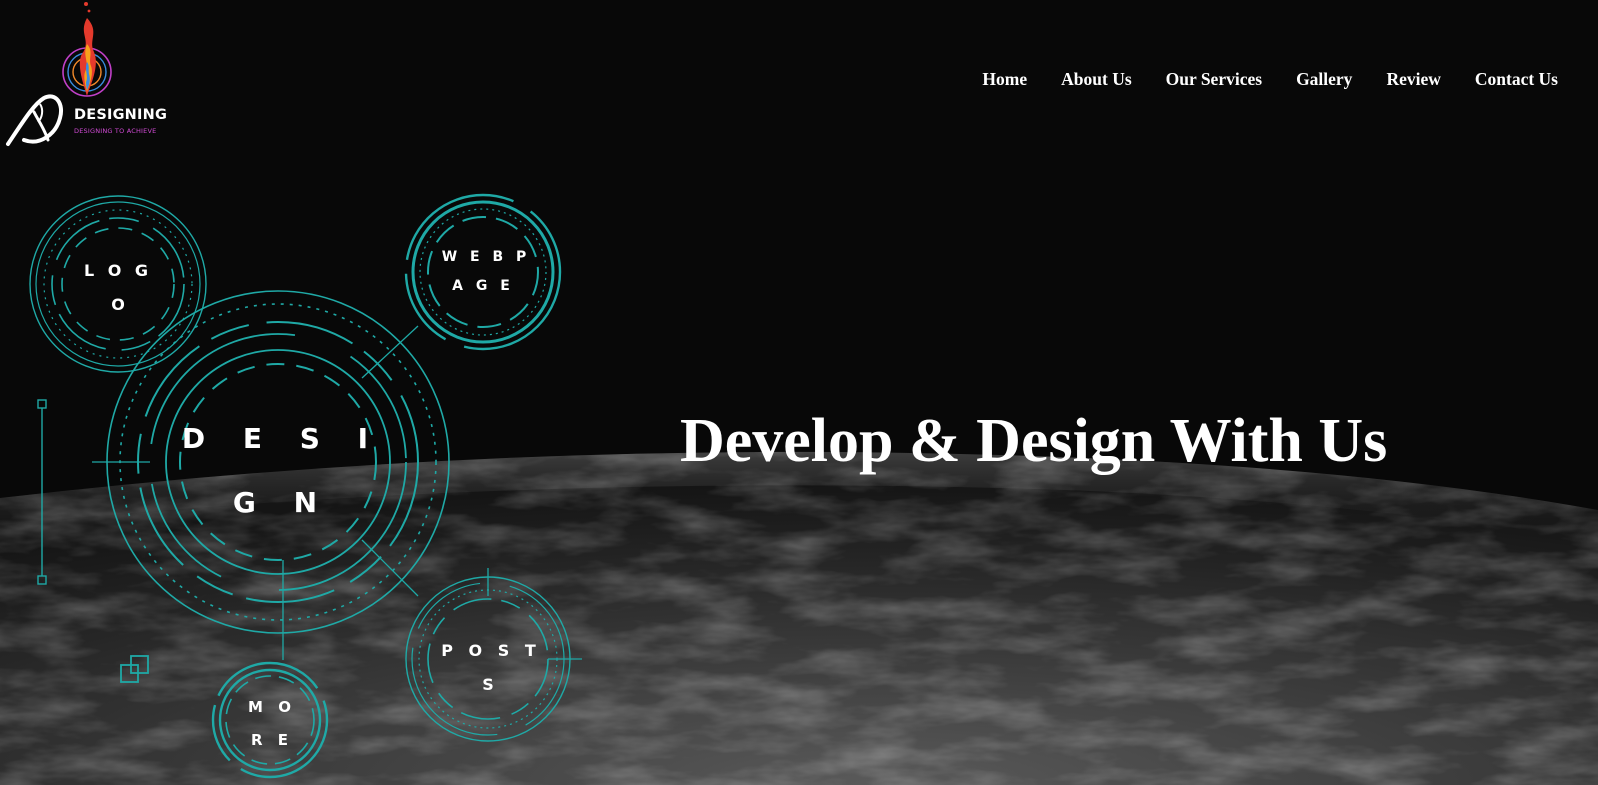  Describe the element at coordinates (490, 650) in the screenshot. I see `posts-label-line1: P O S T` at that location.